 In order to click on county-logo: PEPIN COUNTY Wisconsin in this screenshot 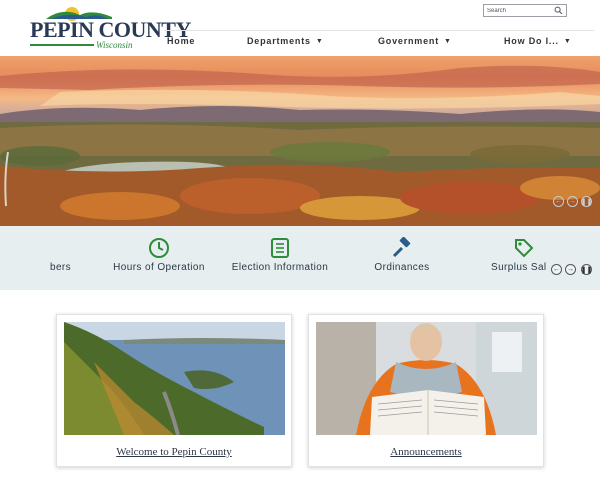, I will do `click(109, 27)`.